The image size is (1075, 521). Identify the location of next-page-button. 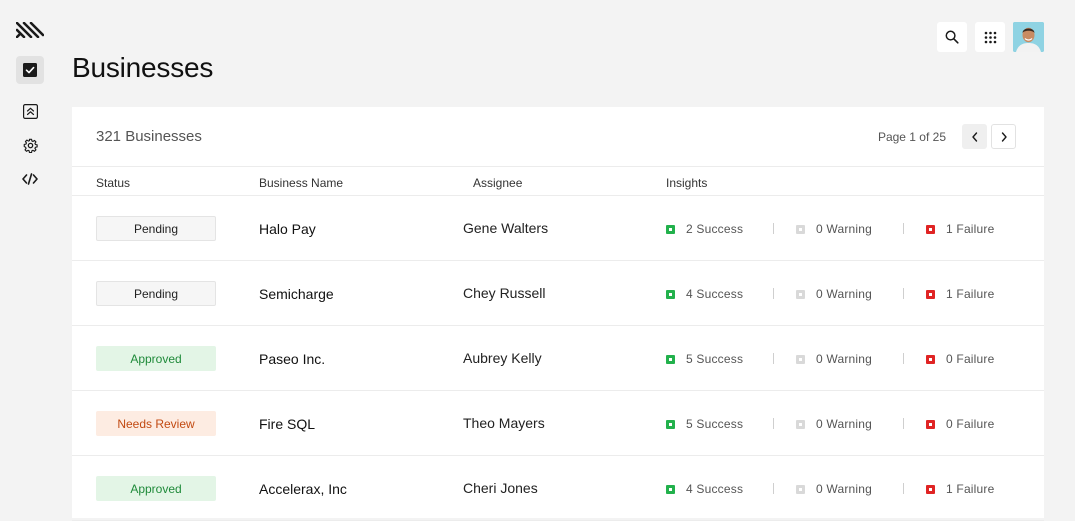
(1003, 136).